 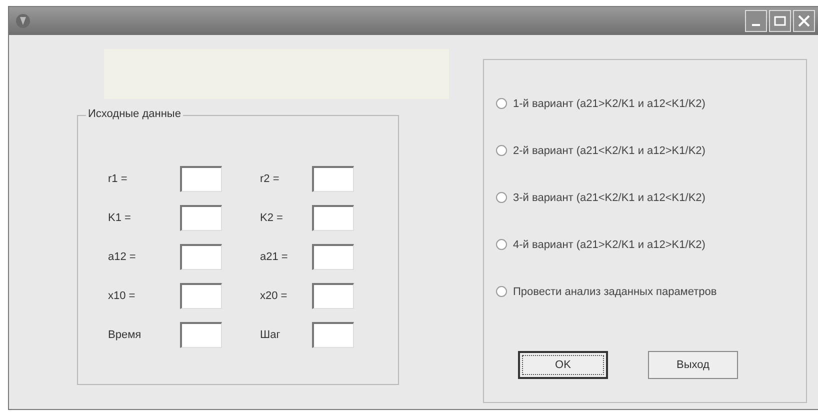 What do you see at coordinates (609, 198) in the screenshot?
I see `radio-label: 3-й вариант (a21<K2/K1 и a12<K1/K2)` at bounding box center [609, 198].